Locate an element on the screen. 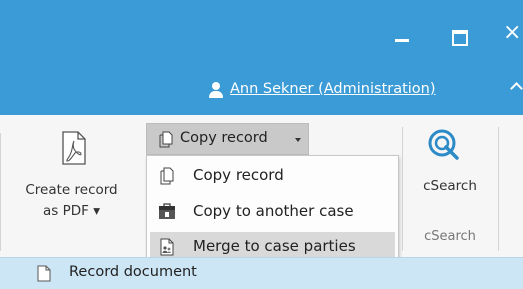  minimize-icon is located at coordinates (403, 36).